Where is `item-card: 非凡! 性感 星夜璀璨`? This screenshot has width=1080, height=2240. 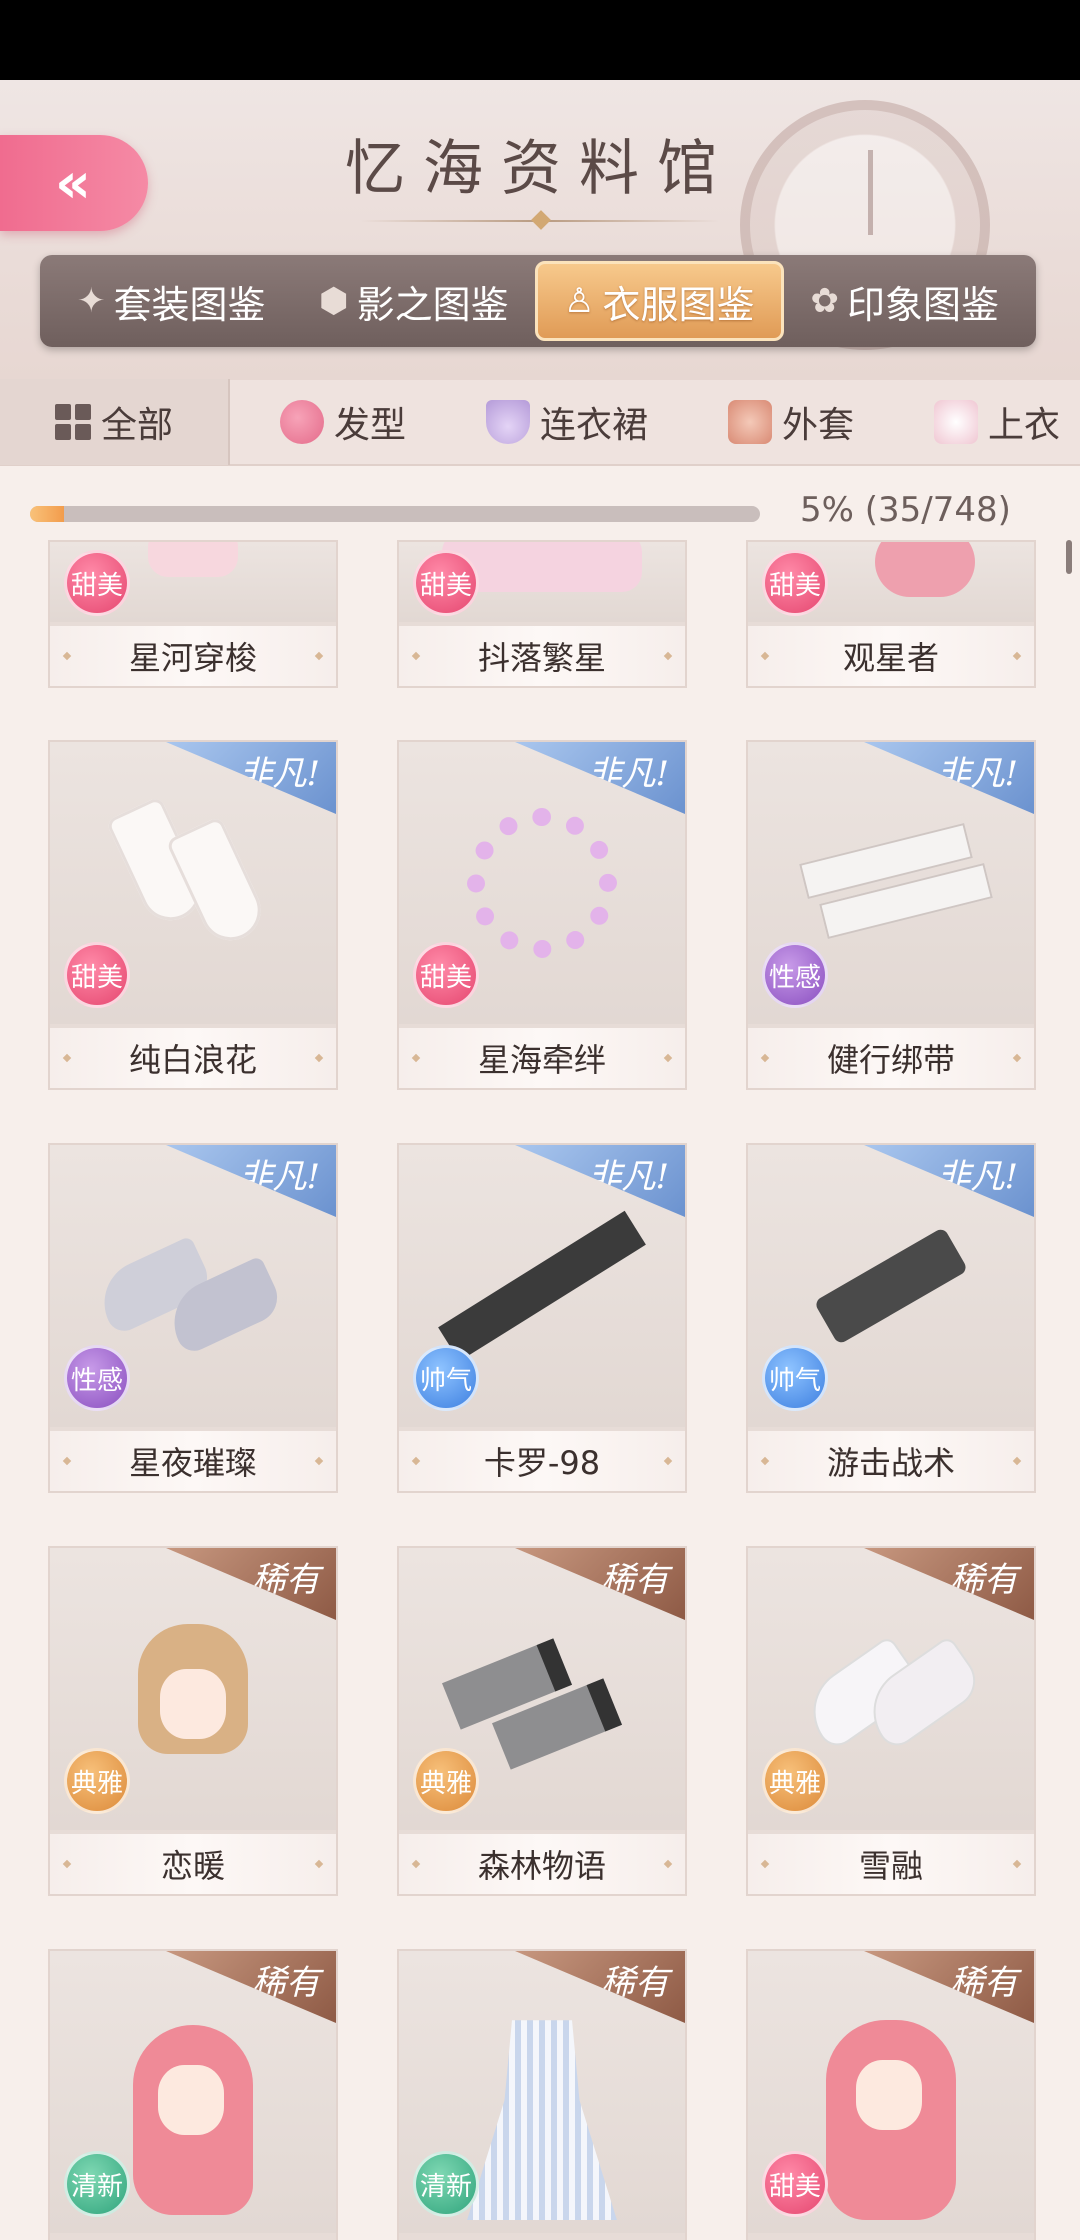 item-card: 非凡! 性感 星夜璀璨 is located at coordinates (193, 1318).